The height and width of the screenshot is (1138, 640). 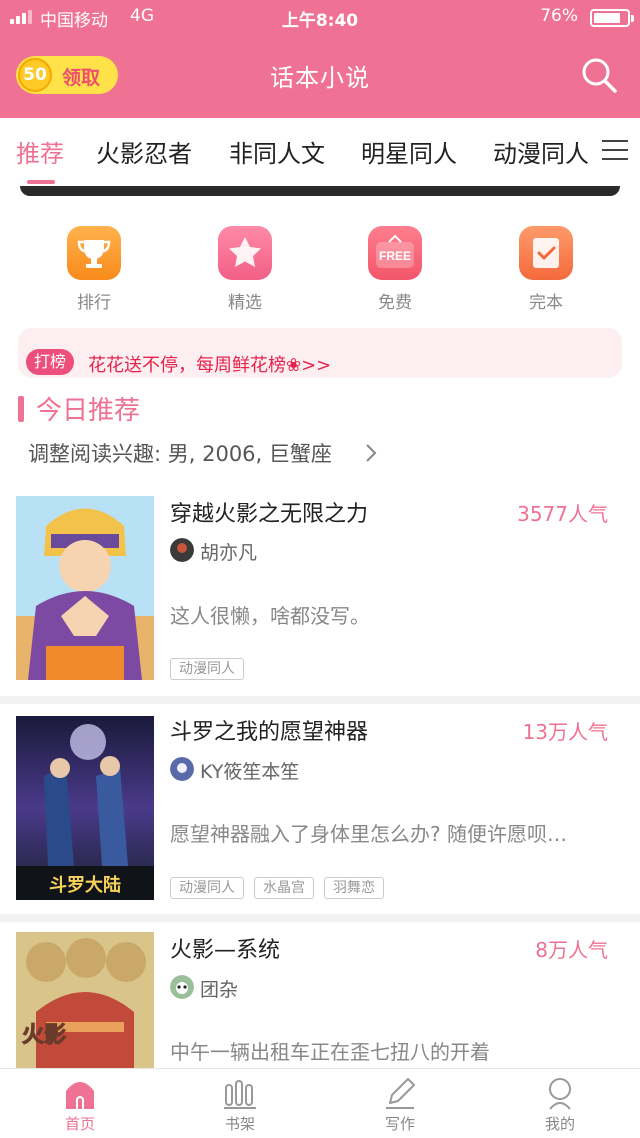 What do you see at coordinates (354, 888) in the screenshot?
I see `book-tag: 羽舞恋` at bounding box center [354, 888].